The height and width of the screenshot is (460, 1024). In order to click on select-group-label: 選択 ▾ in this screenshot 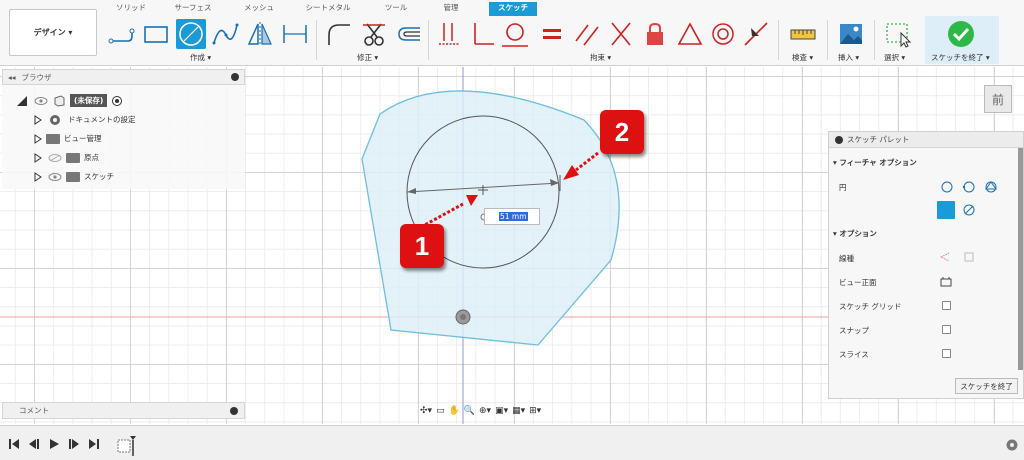, I will do `click(894, 57)`.